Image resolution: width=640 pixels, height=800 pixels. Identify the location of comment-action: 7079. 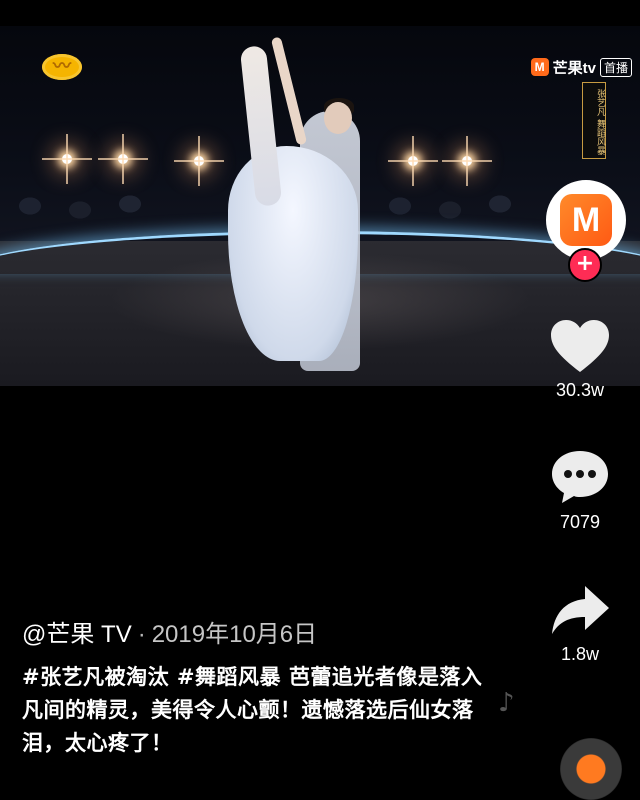
(580, 490).